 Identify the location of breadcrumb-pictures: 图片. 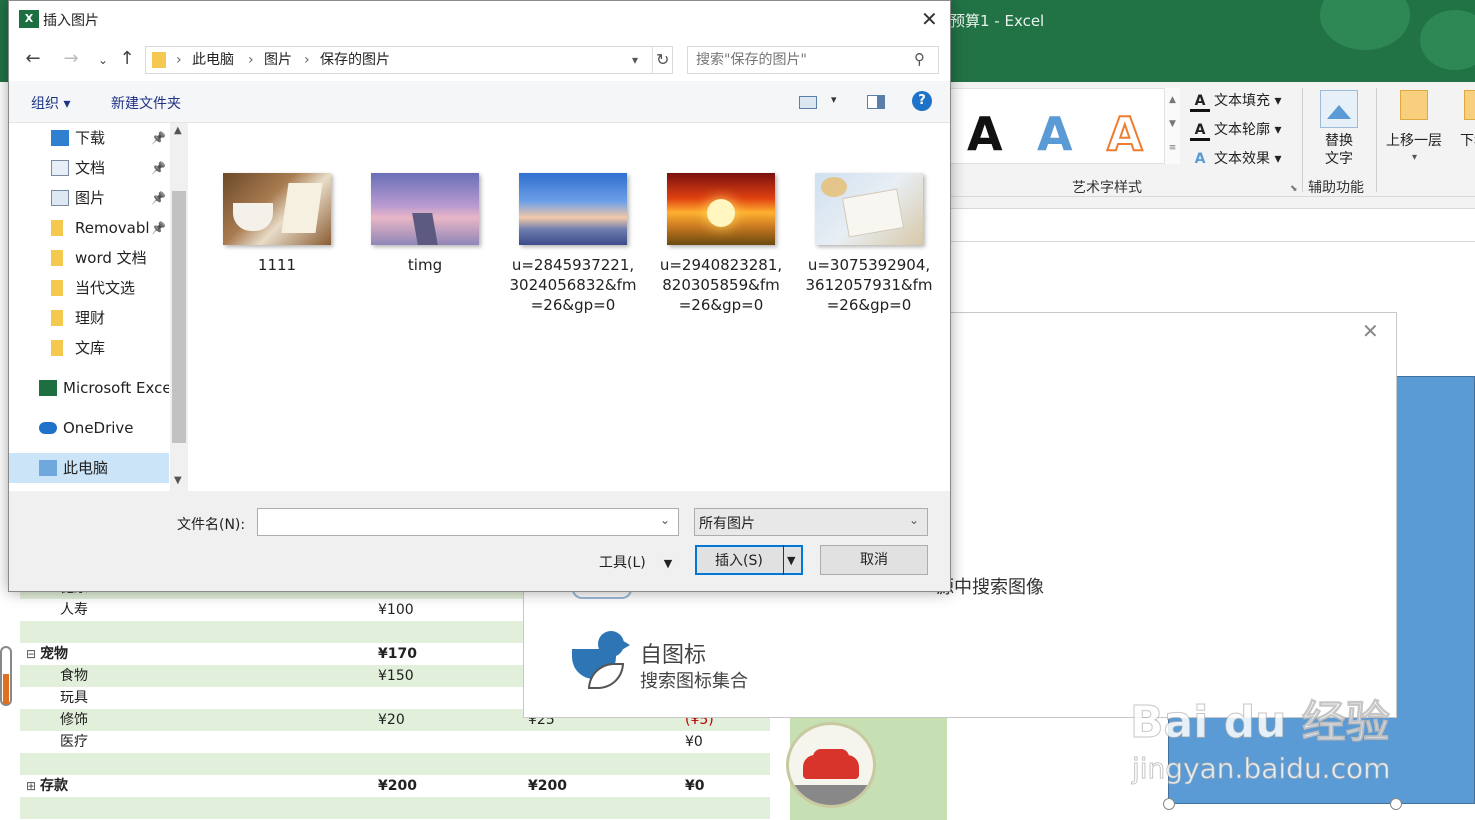
(278, 60).